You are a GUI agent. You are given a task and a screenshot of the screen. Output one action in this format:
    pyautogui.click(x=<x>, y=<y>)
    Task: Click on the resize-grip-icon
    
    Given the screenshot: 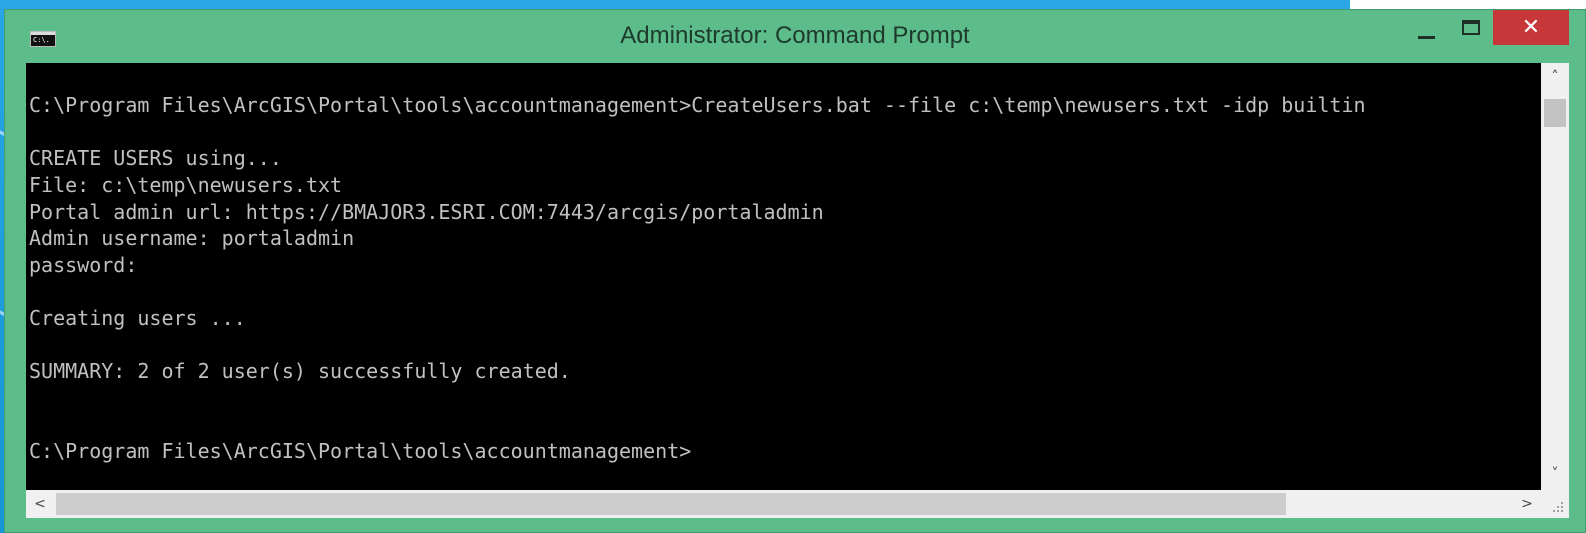 What is the action you would take?
    pyautogui.click(x=1555, y=504)
    